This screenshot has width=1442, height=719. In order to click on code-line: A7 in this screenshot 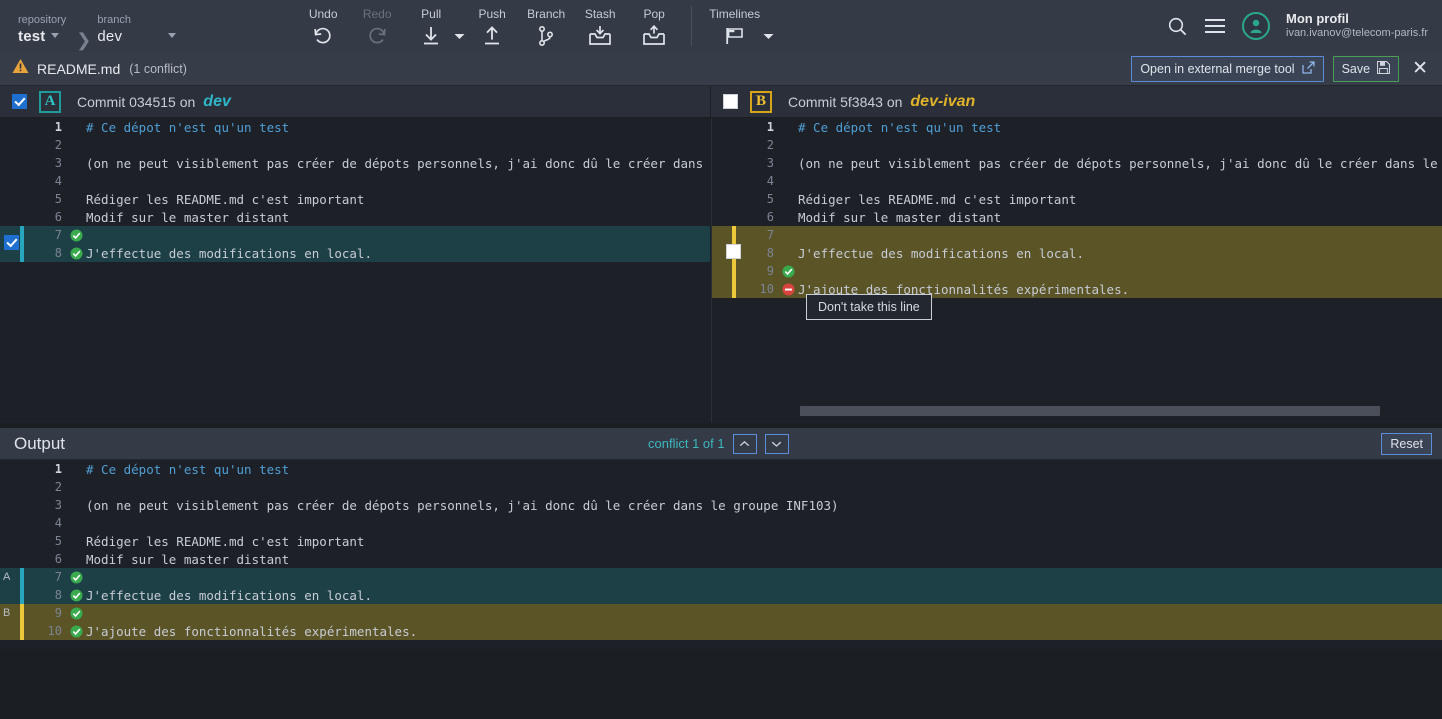, I will do `click(721, 577)`.